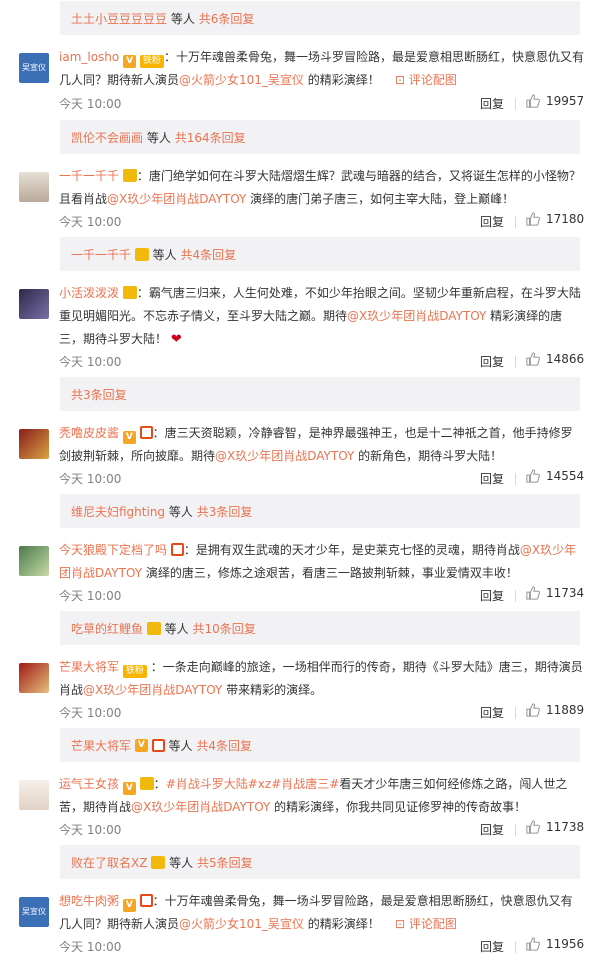  I want to click on reply-bar-count: 共5条回复, so click(225, 862).